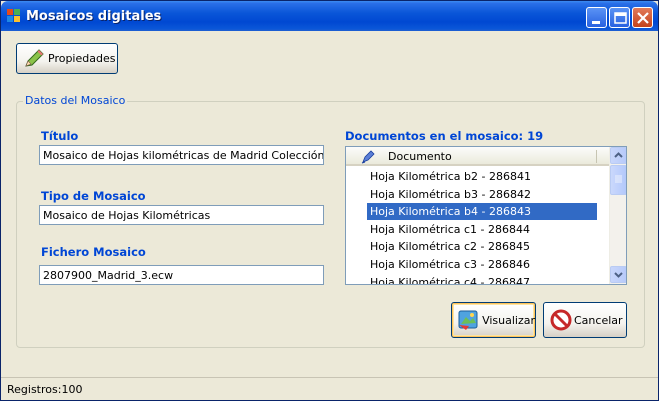 The width and height of the screenshot is (659, 401). I want to click on column-header-label: Documento, so click(420, 156).